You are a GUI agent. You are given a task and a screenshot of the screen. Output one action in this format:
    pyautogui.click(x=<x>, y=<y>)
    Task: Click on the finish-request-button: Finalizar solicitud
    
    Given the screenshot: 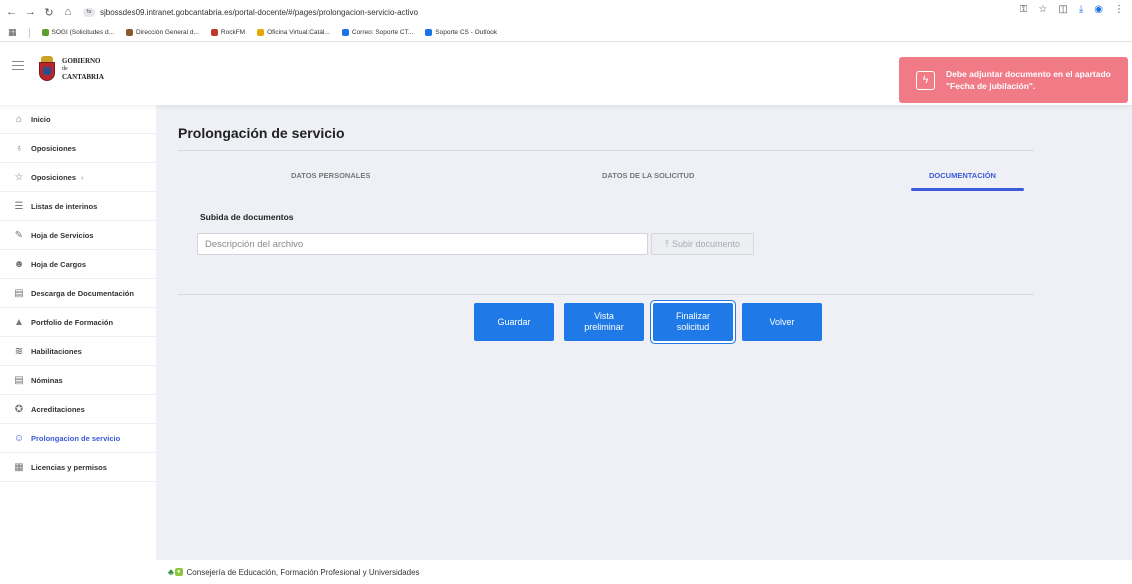 What is the action you would take?
    pyautogui.click(x=693, y=322)
    